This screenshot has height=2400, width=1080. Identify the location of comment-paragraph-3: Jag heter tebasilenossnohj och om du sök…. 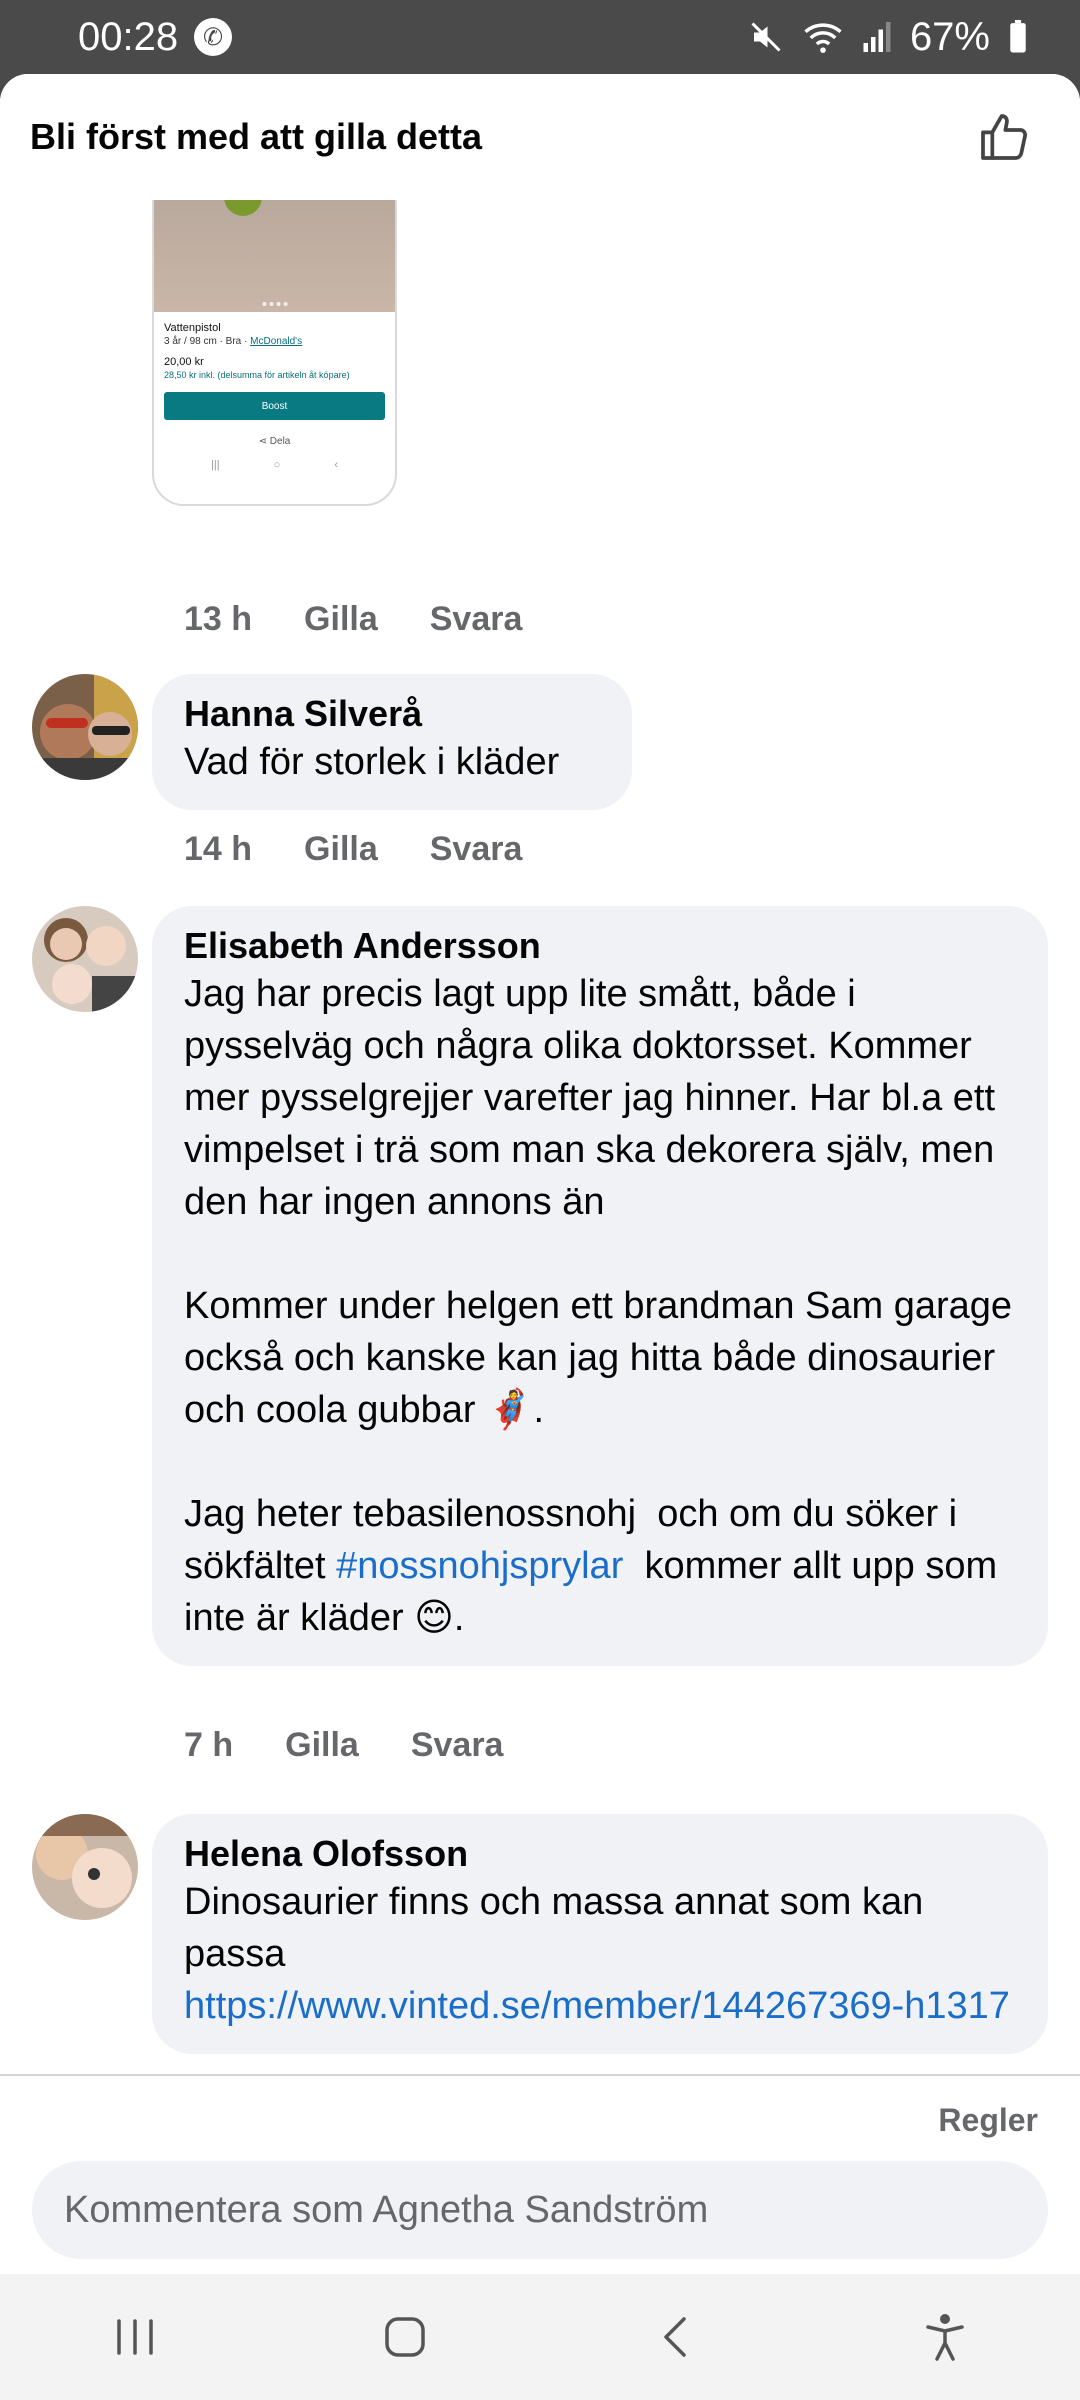
(601, 1566).